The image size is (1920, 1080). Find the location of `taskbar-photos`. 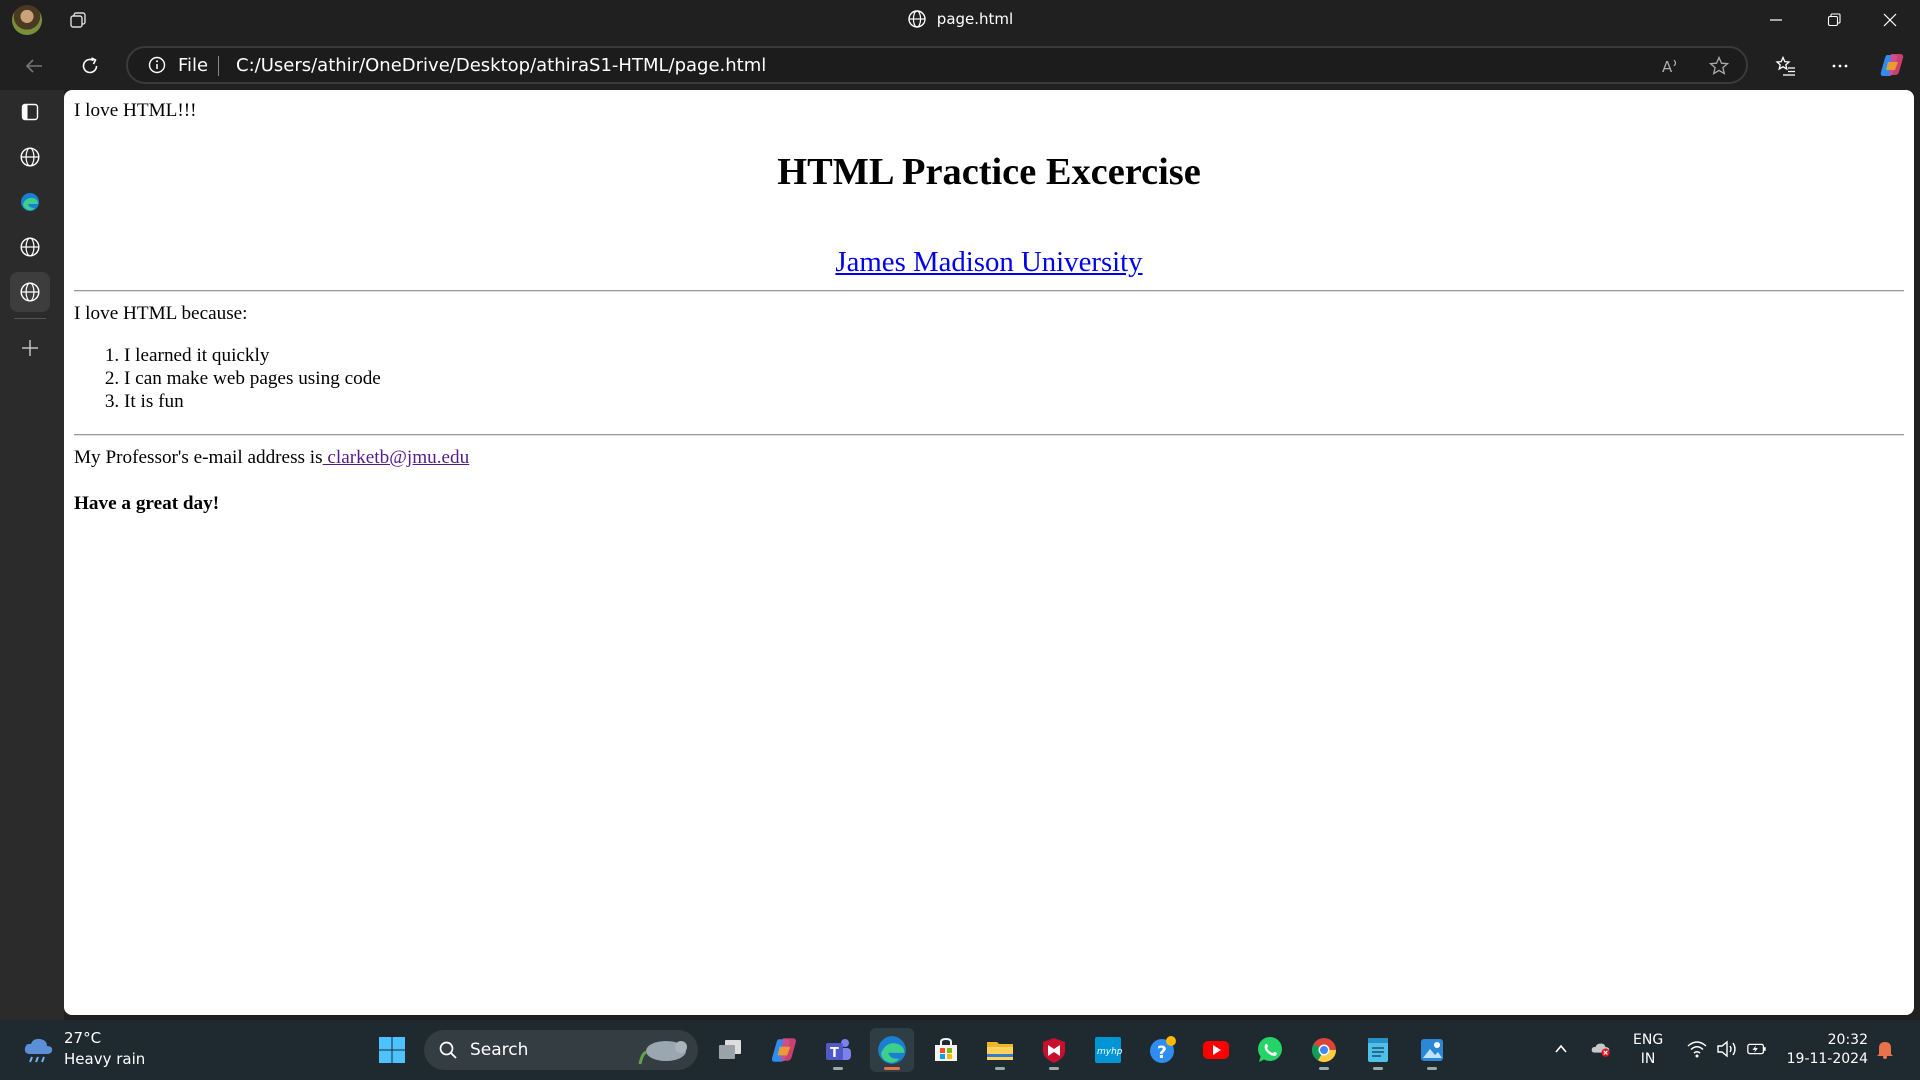

taskbar-photos is located at coordinates (1432, 1050).